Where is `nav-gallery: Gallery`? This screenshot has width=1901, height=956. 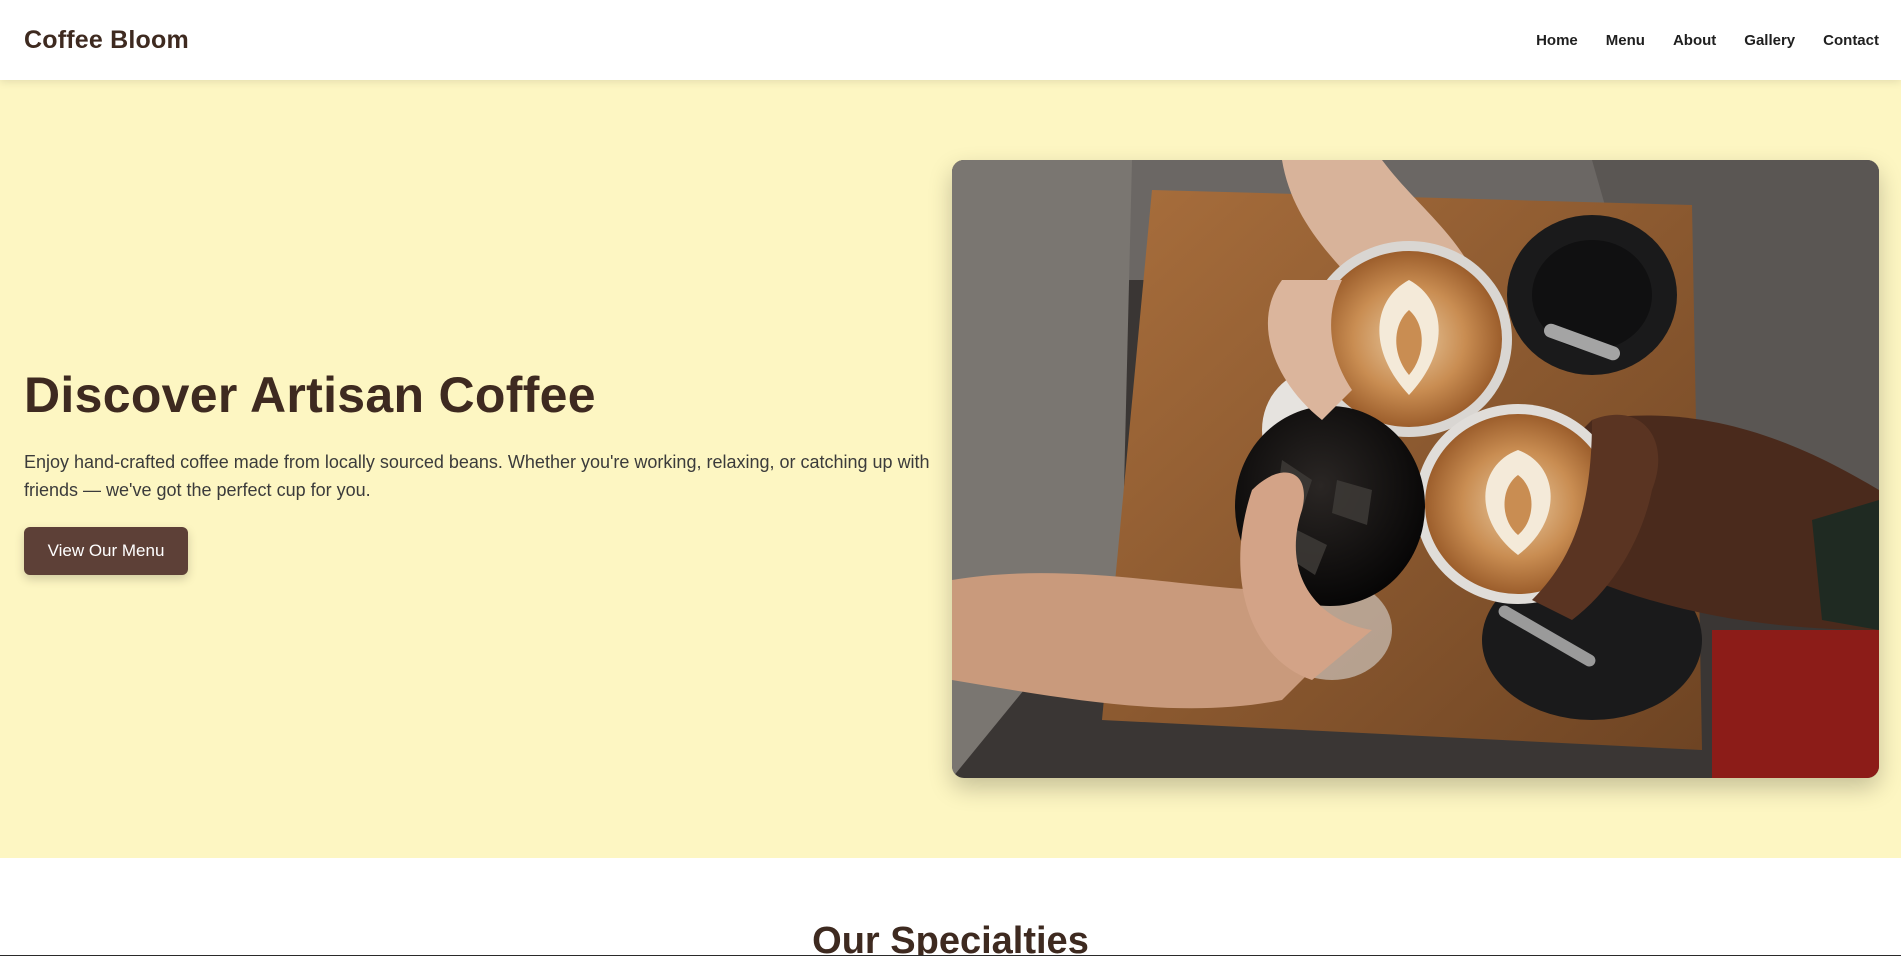 nav-gallery: Gallery is located at coordinates (1769, 40).